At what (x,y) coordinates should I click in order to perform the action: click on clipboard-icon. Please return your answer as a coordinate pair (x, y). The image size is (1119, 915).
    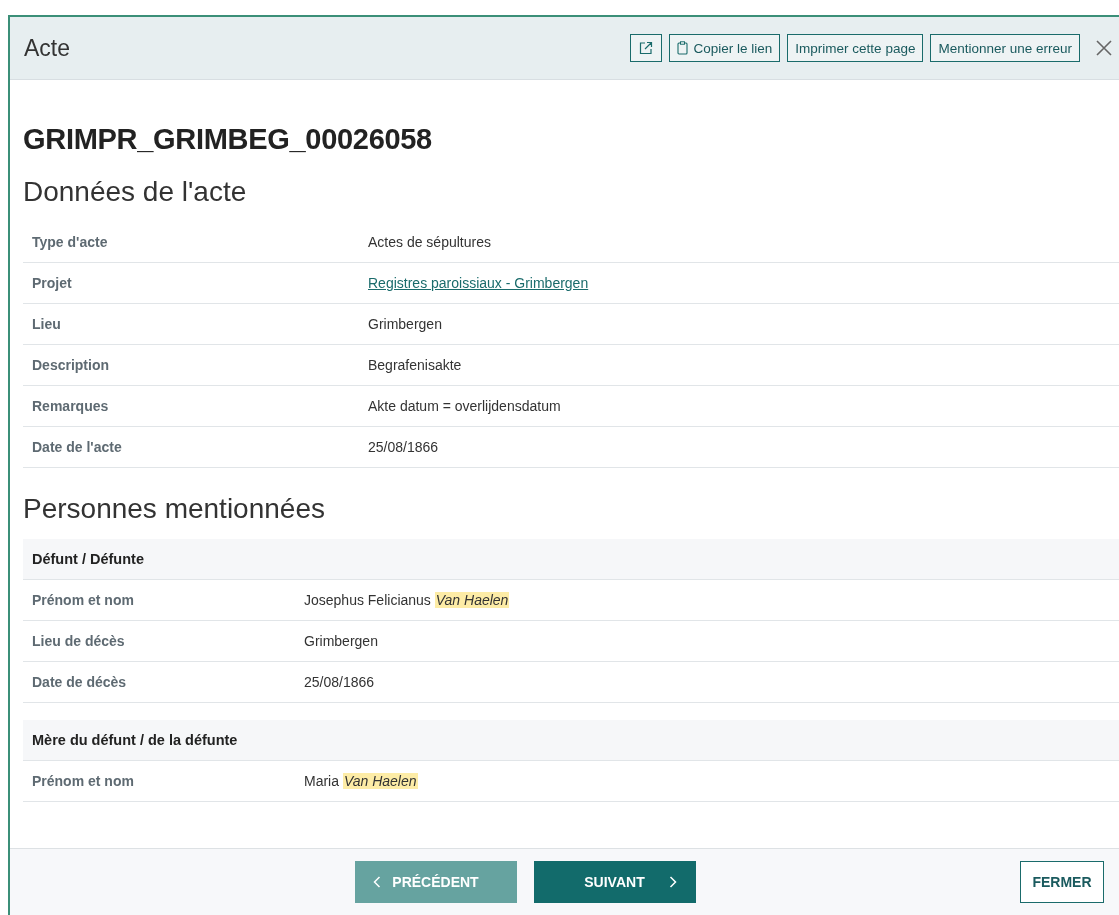
    Looking at the image, I should click on (682, 48).